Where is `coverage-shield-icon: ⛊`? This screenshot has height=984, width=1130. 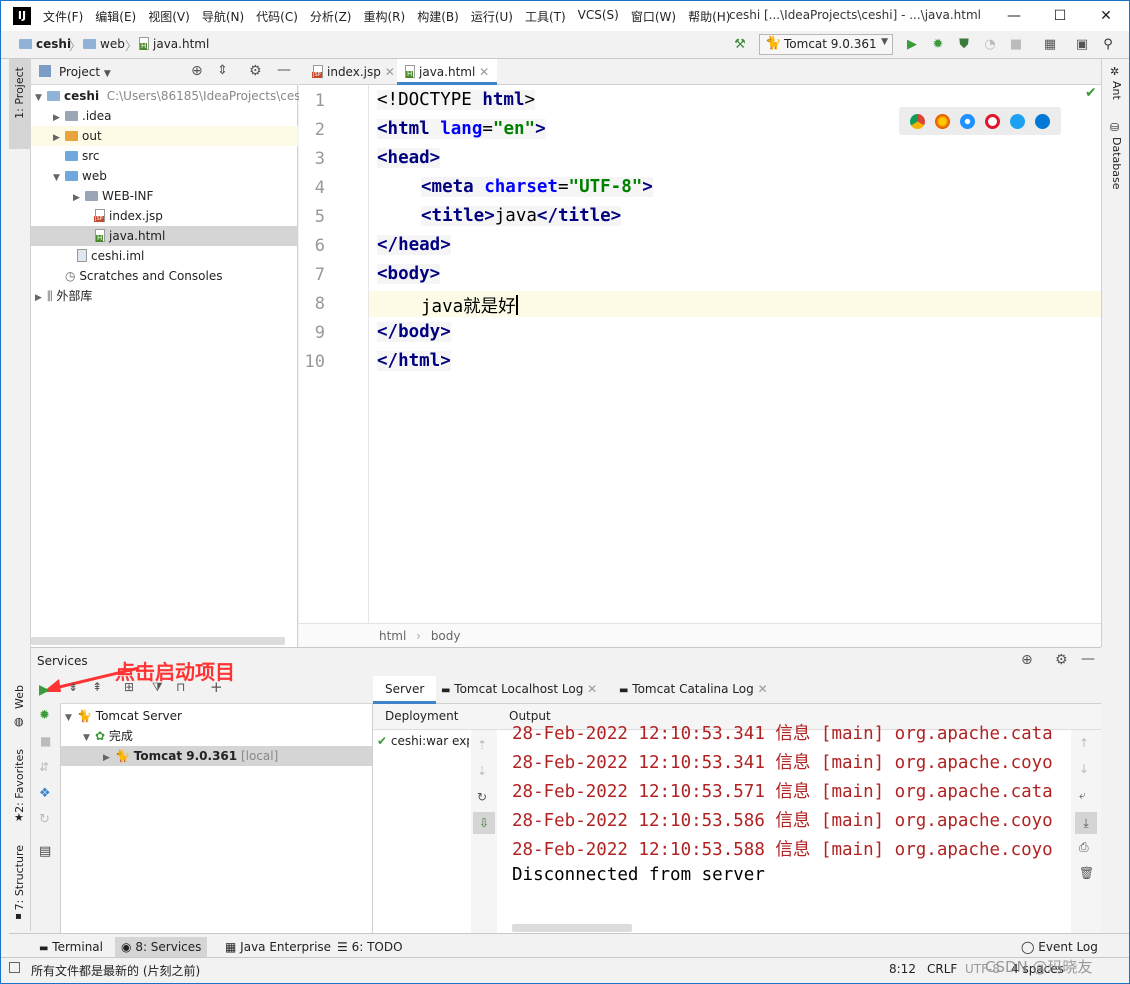
coverage-shield-icon: ⛊ is located at coordinates (964, 45).